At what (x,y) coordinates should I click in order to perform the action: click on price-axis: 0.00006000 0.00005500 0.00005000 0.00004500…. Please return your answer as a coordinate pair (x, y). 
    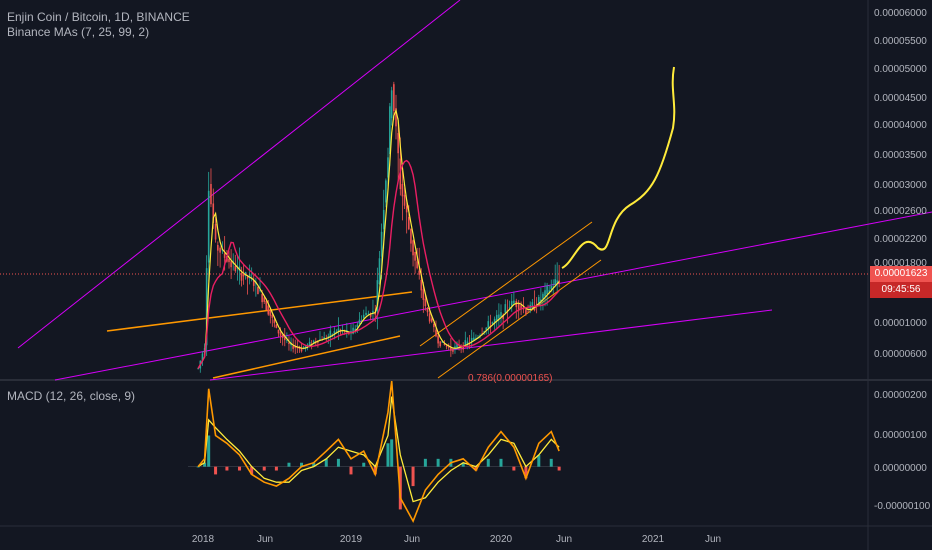
    Looking at the image, I should click on (900, 184).